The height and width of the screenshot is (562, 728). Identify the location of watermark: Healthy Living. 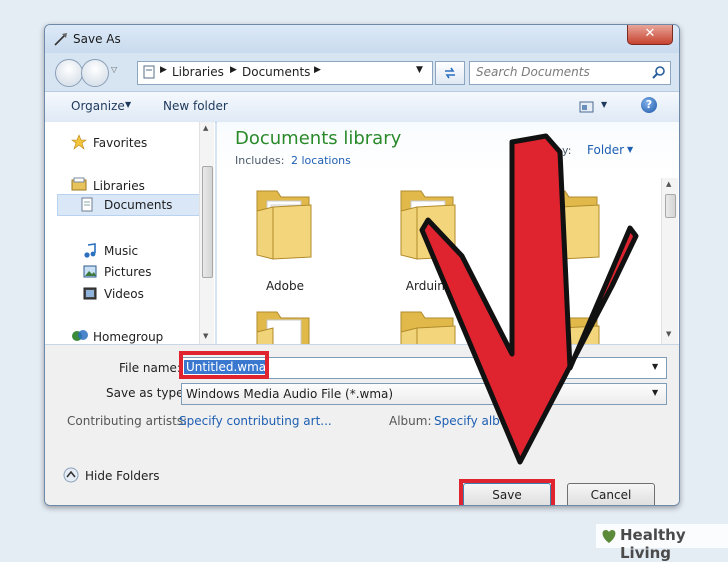
(662, 543).